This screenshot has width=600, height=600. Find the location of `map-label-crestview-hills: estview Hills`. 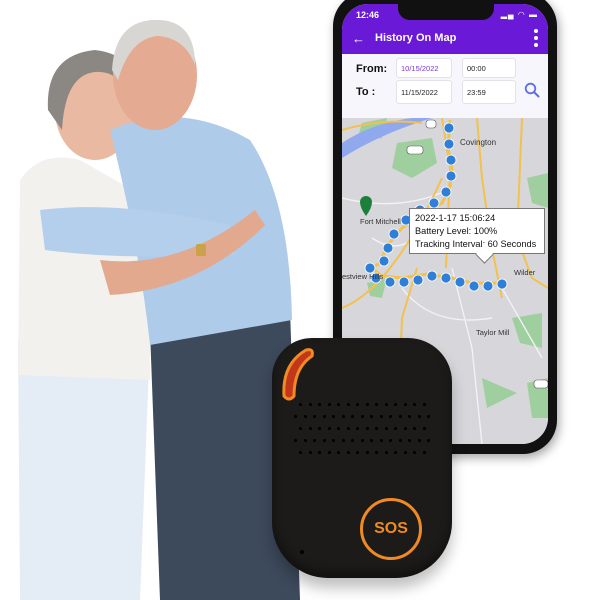

map-label-crestview-hills: estview Hills is located at coordinates (363, 276).